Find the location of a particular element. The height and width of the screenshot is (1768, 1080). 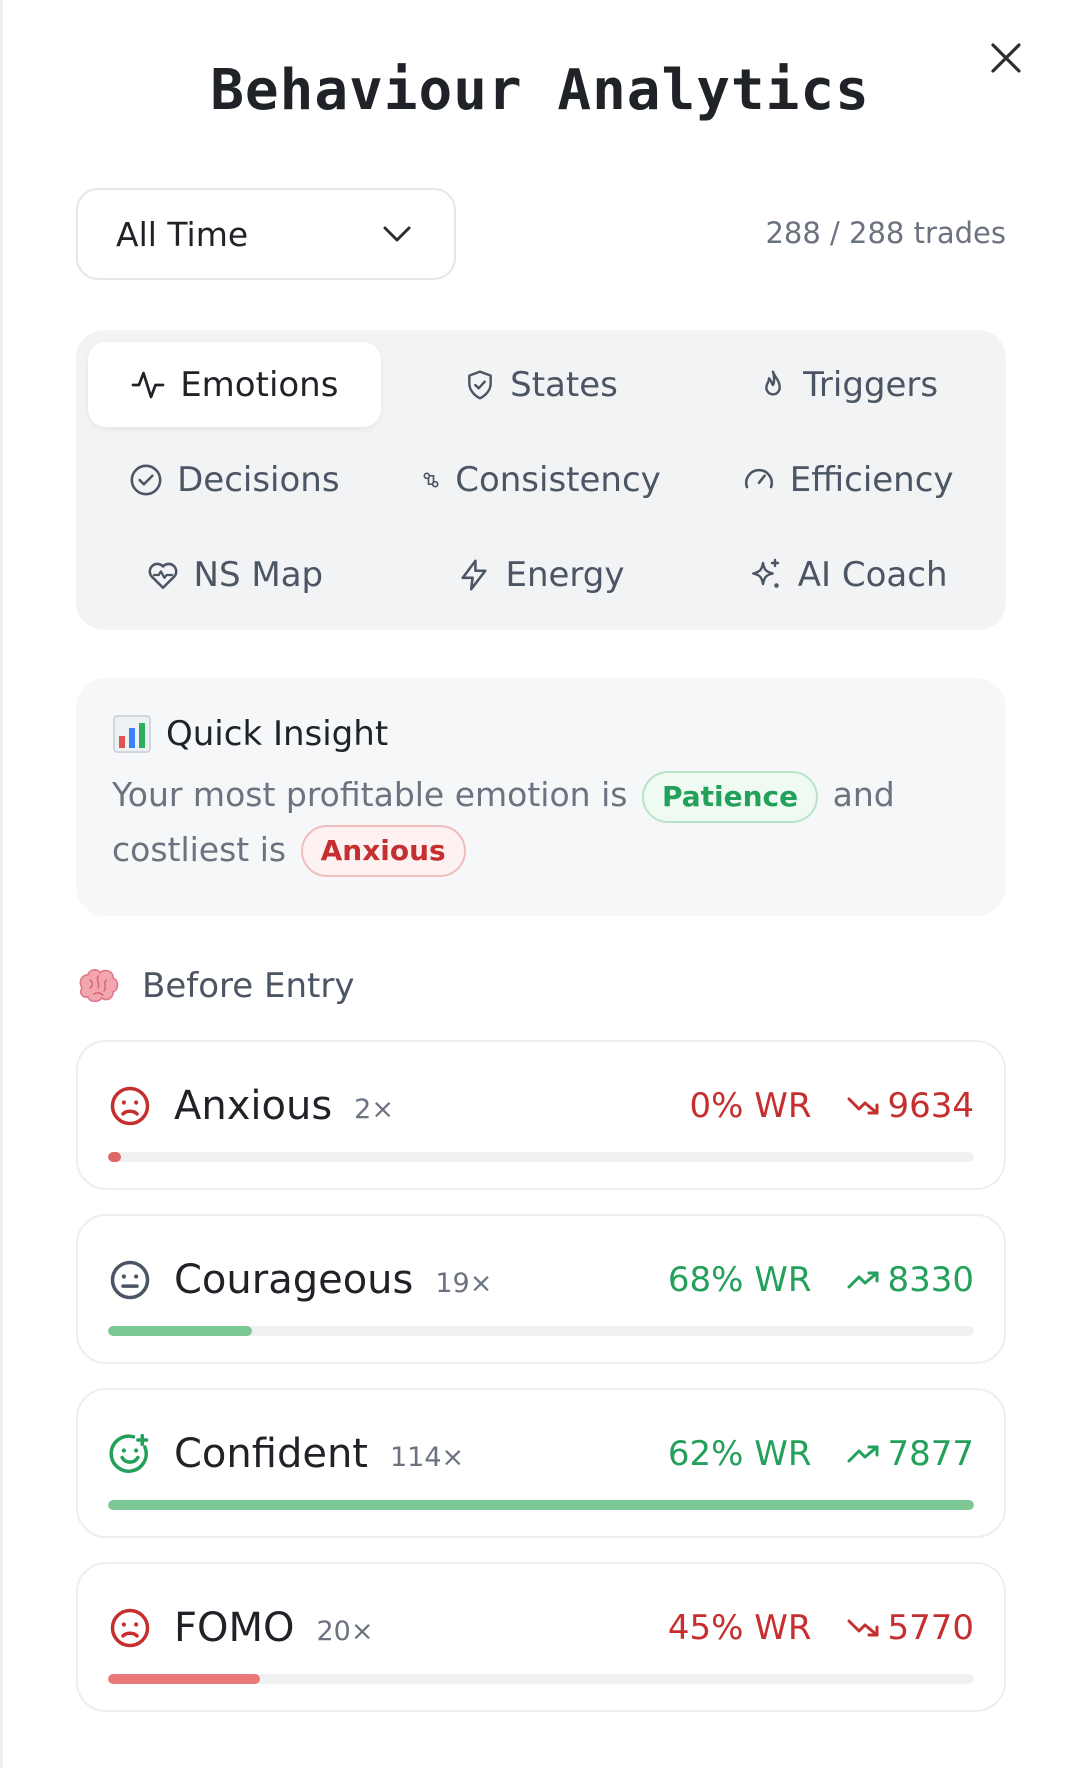

pnl-value: 7877 is located at coordinates (910, 1454).